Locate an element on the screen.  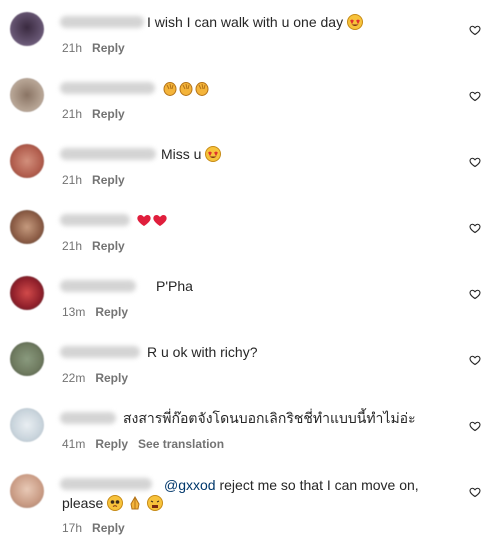
comment-meta: 22m Reply is located at coordinates (100, 378).